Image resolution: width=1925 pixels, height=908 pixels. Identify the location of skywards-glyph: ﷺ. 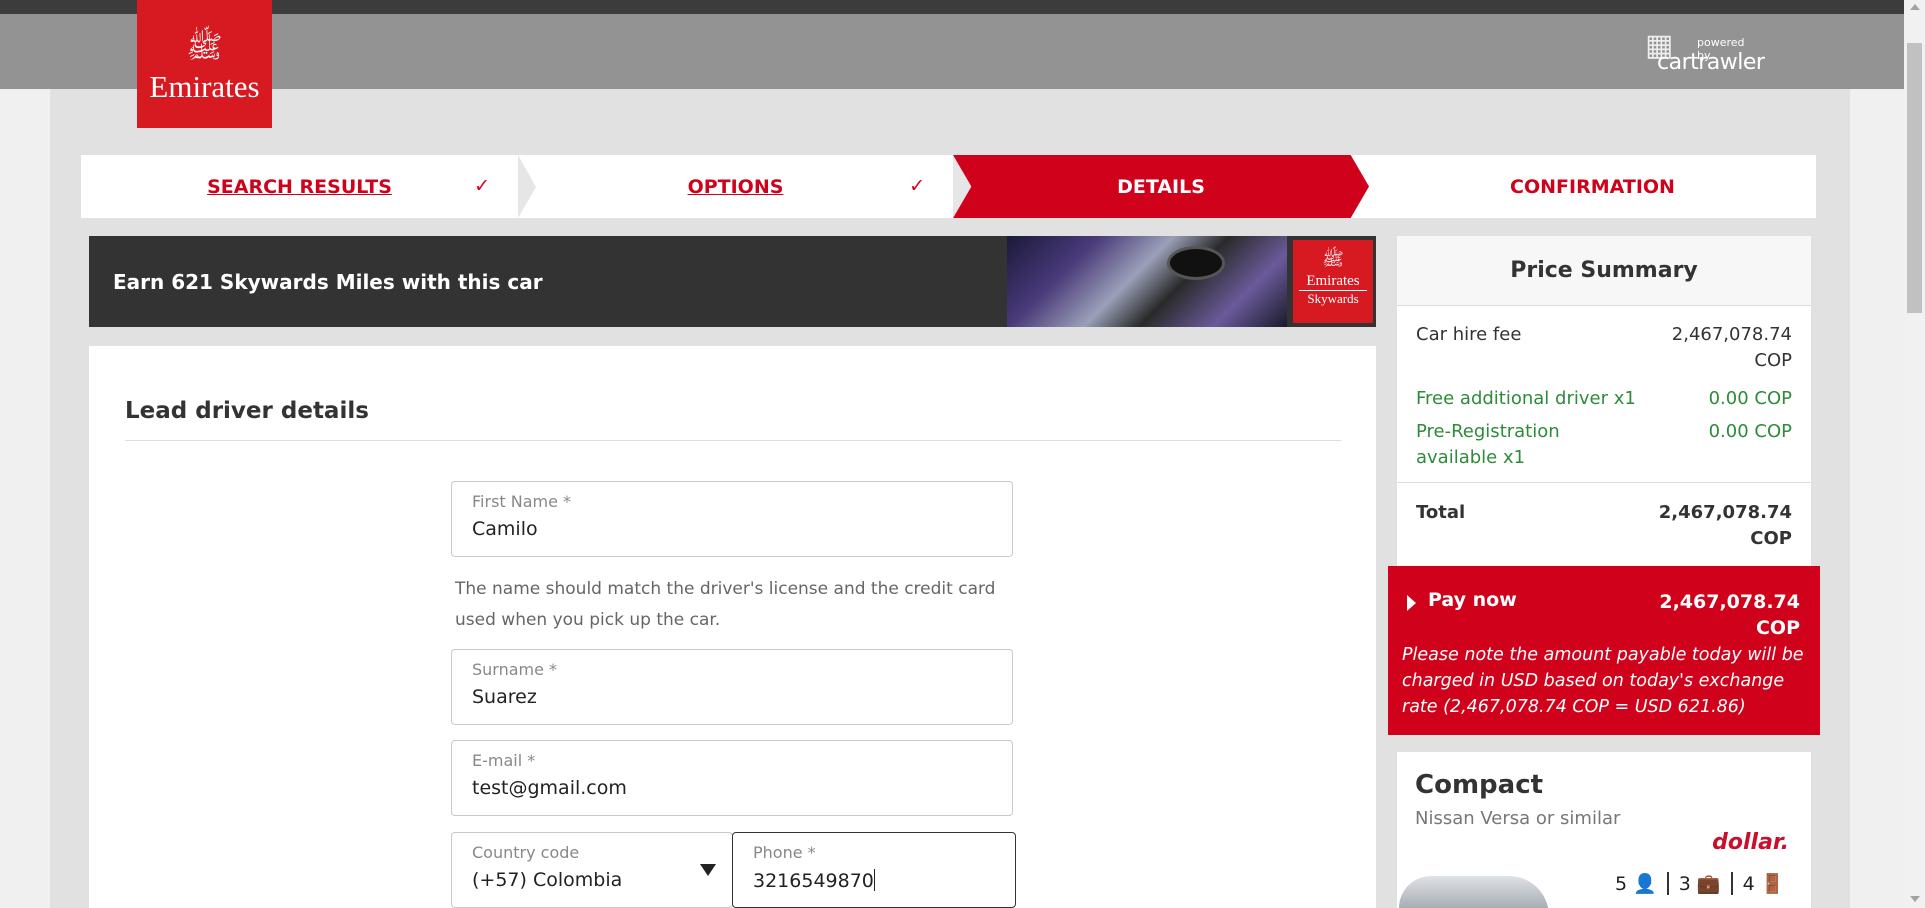
(1333, 259).